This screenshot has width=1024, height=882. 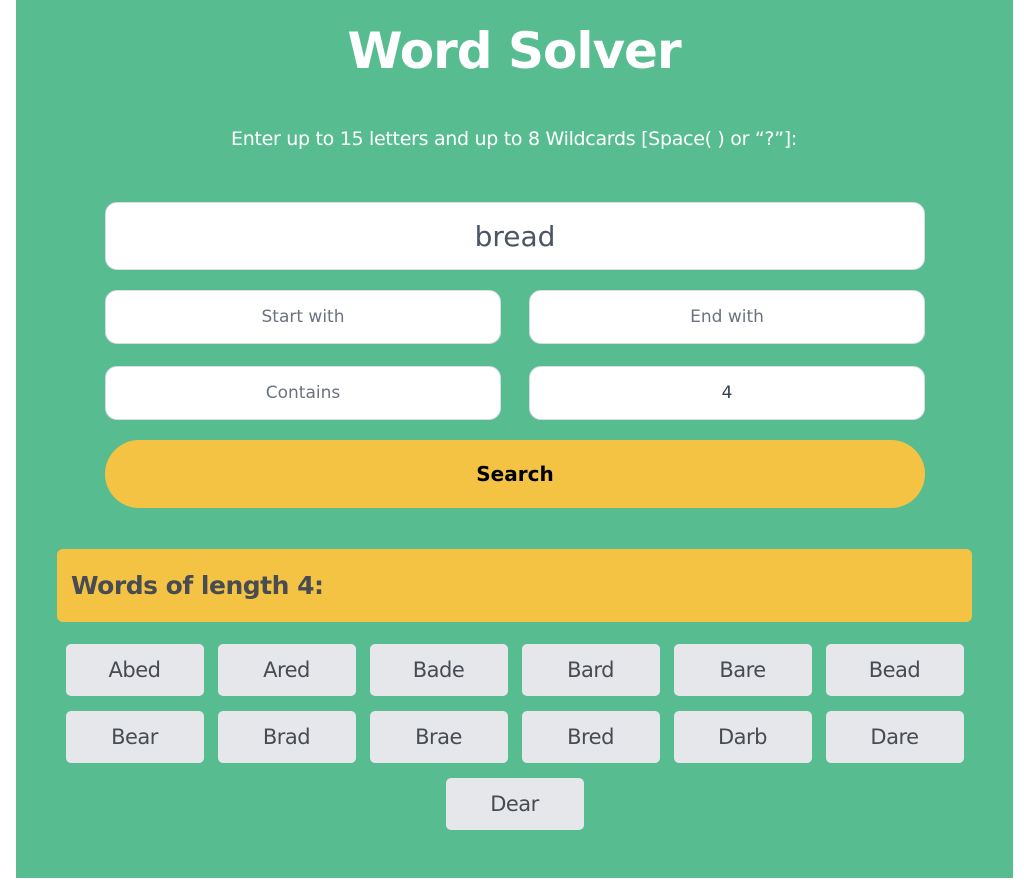 What do you see at coordinates (742, 670) in the screenshot?
I see `word-tile: Bare` at bounding box center [742, 670].